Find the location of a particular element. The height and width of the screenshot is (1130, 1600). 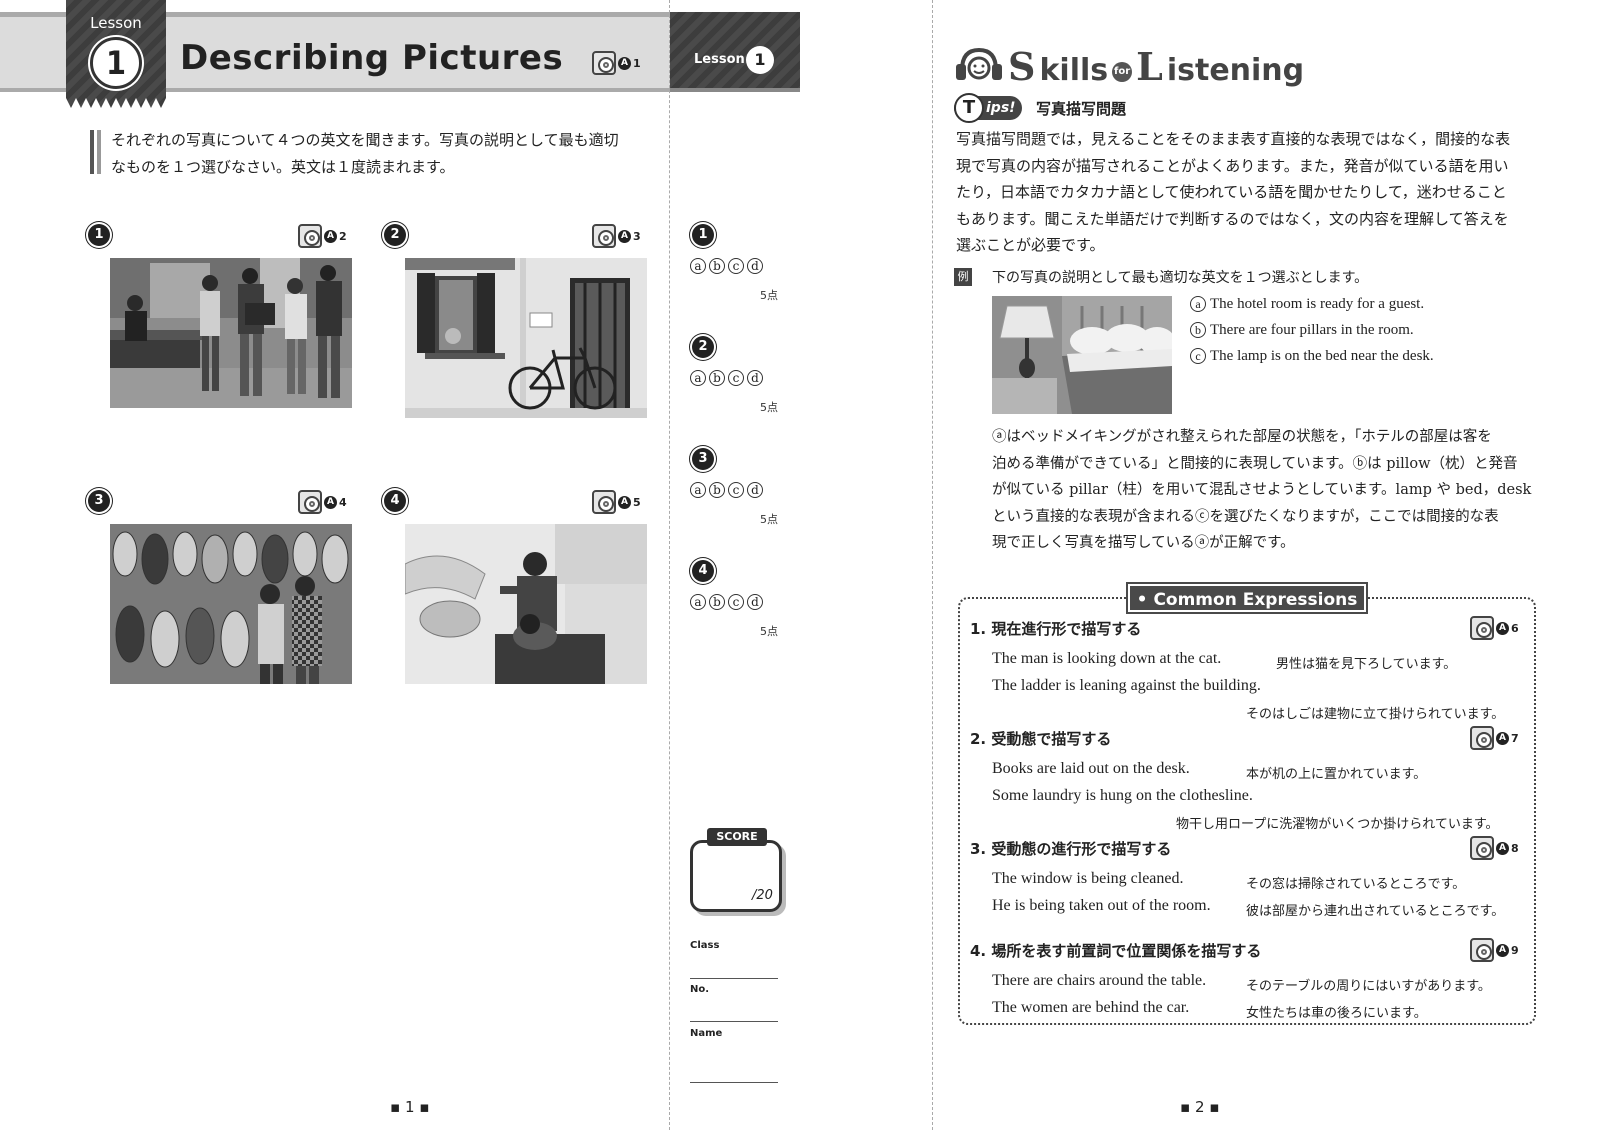

name-field is located at coordinates (734, 1082).